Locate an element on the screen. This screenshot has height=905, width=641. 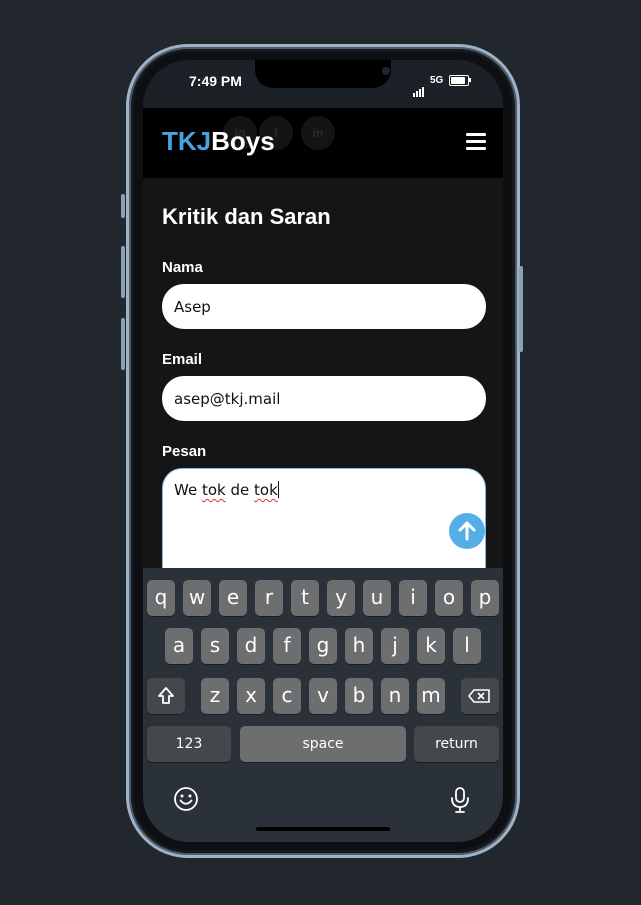
side-button-power is located at coordinates (521, 309).